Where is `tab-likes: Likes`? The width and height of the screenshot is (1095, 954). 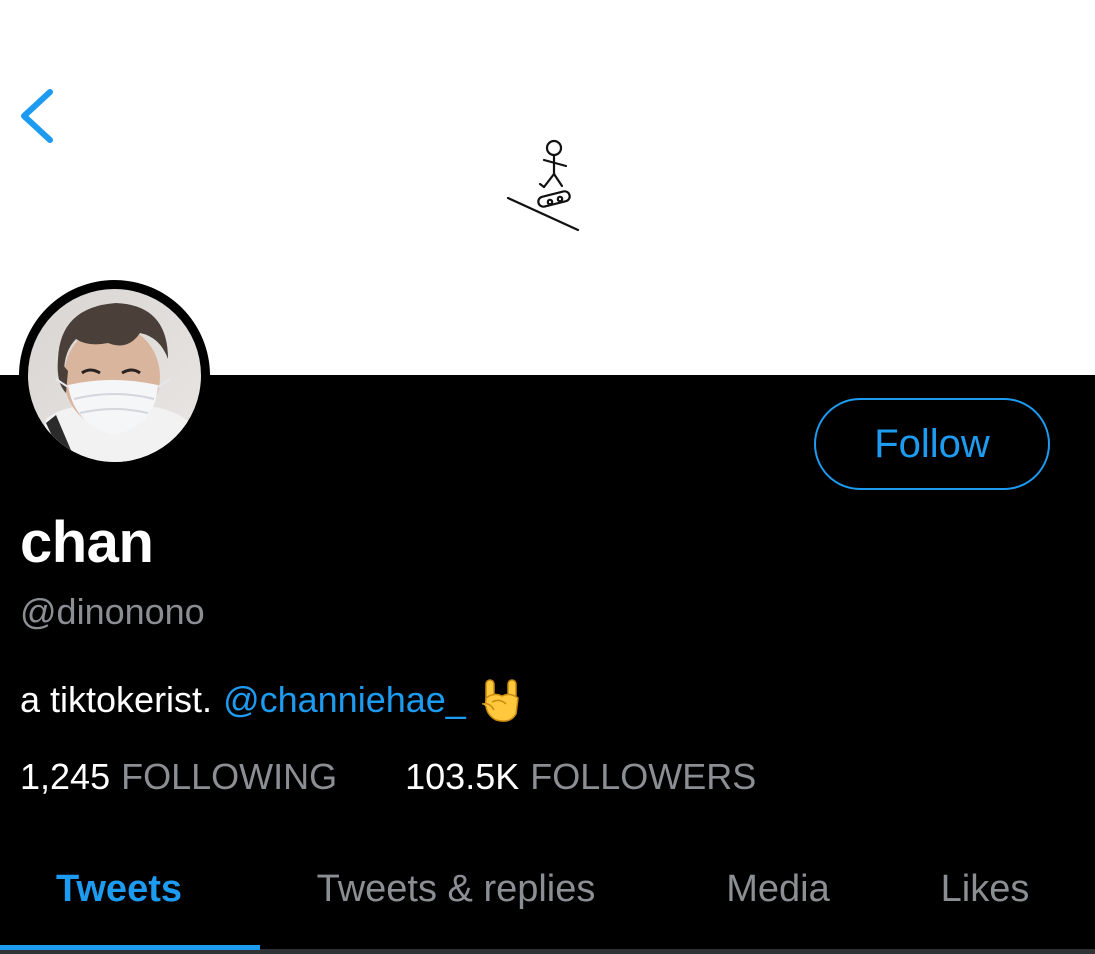 tab-likes: Likes is located at coordinates (985, 889).